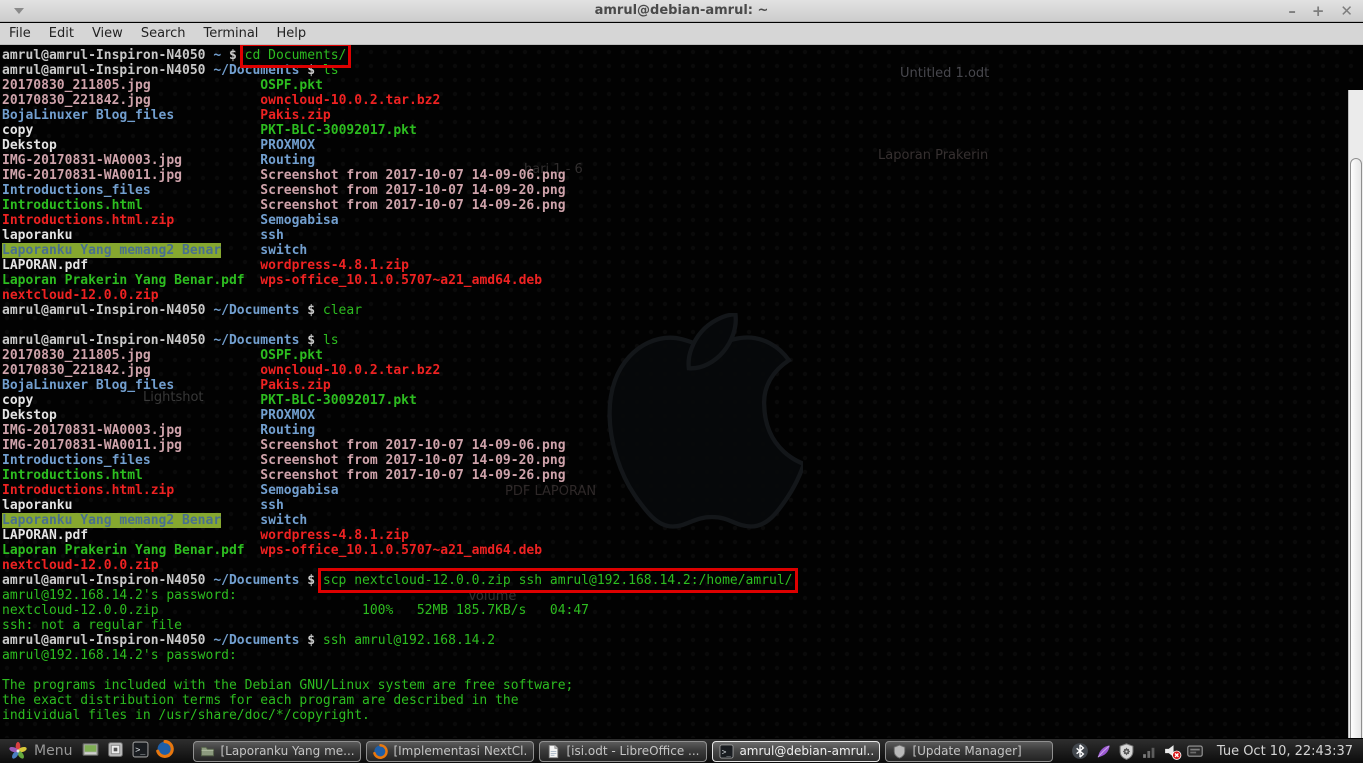 The image size is (1363, 763). What do you see at coordinates (1149, 751) in the screenshot?
I see `signal-bars-icon` at bounding box center [1149, 751].